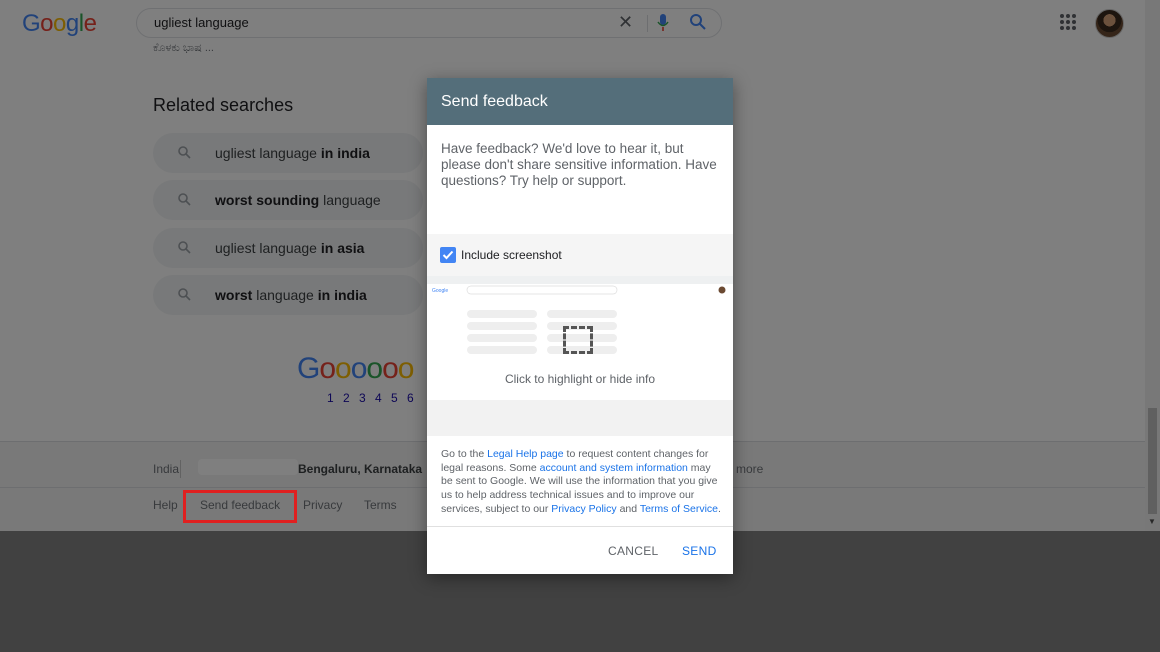  What do you see at coordinates (580, 101) in the screenshot?
I see `dialog-title: Send feedback` at bounding box center [580, 101].